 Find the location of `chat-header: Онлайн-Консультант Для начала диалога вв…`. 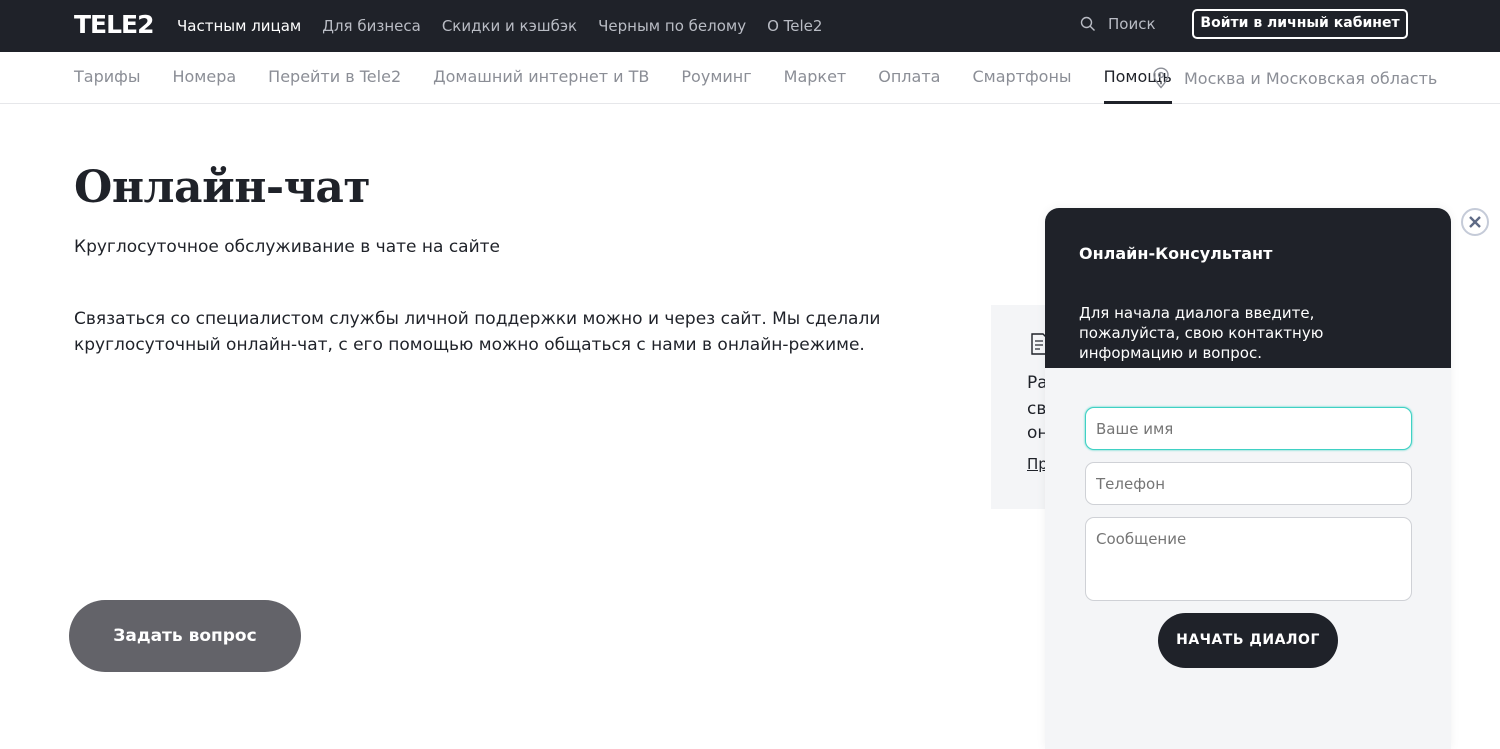

chat-header: Онлайн-Консультант Для начала диалога вв… is located at coordinates (1248, 288).